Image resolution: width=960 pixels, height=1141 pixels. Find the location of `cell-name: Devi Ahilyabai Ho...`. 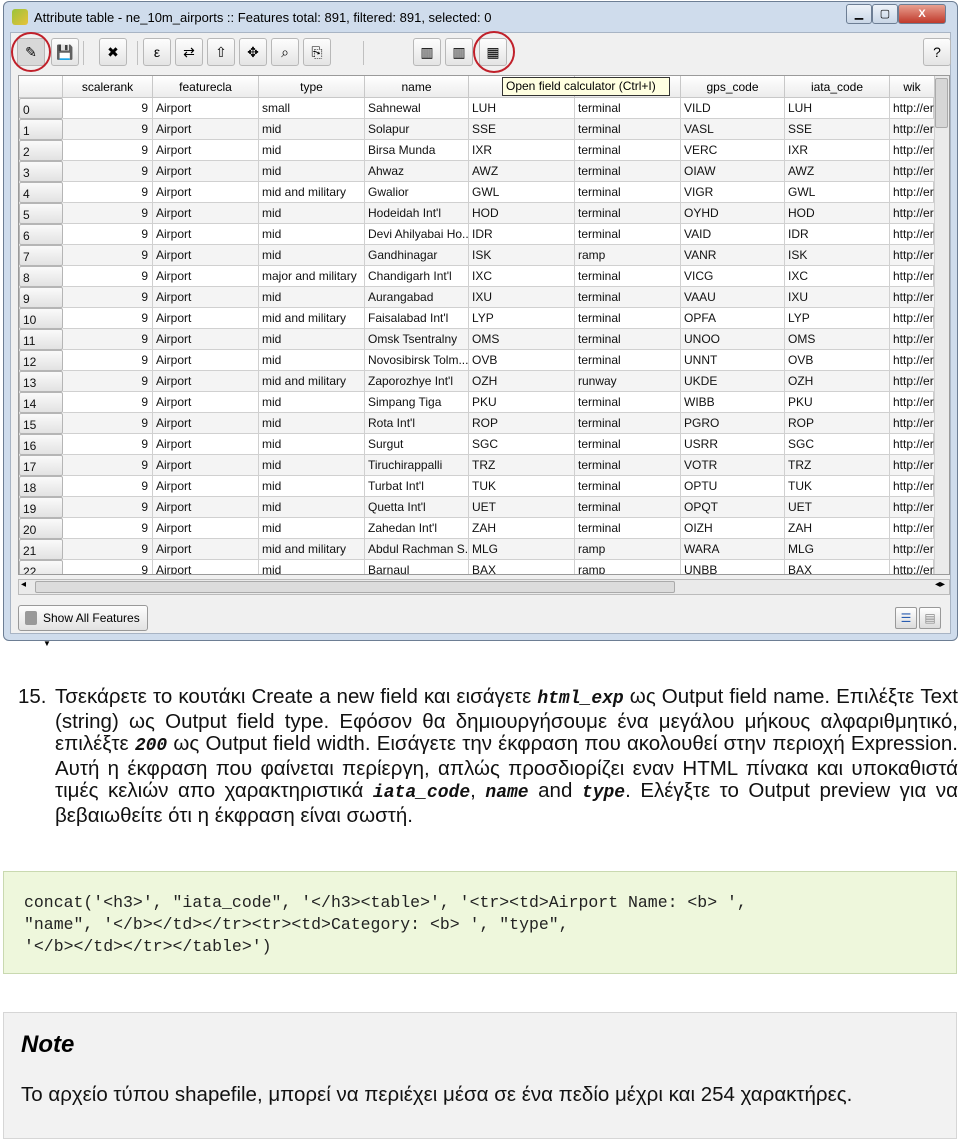

cell-name: Devi Ahilyabai Ho... is located at coordinates (417, 234).